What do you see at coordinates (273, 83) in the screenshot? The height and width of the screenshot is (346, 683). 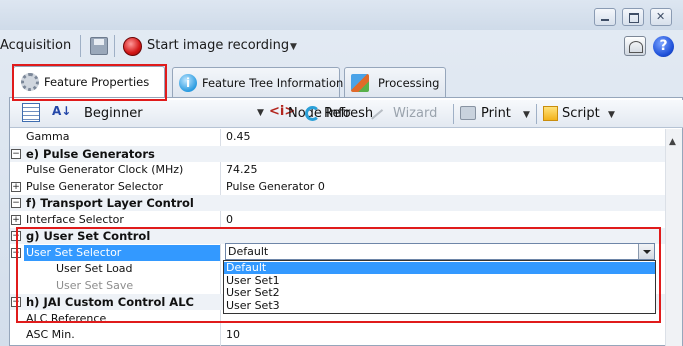 I see `tab-label: Feature Tree Information` at bounding box center [273, 83].